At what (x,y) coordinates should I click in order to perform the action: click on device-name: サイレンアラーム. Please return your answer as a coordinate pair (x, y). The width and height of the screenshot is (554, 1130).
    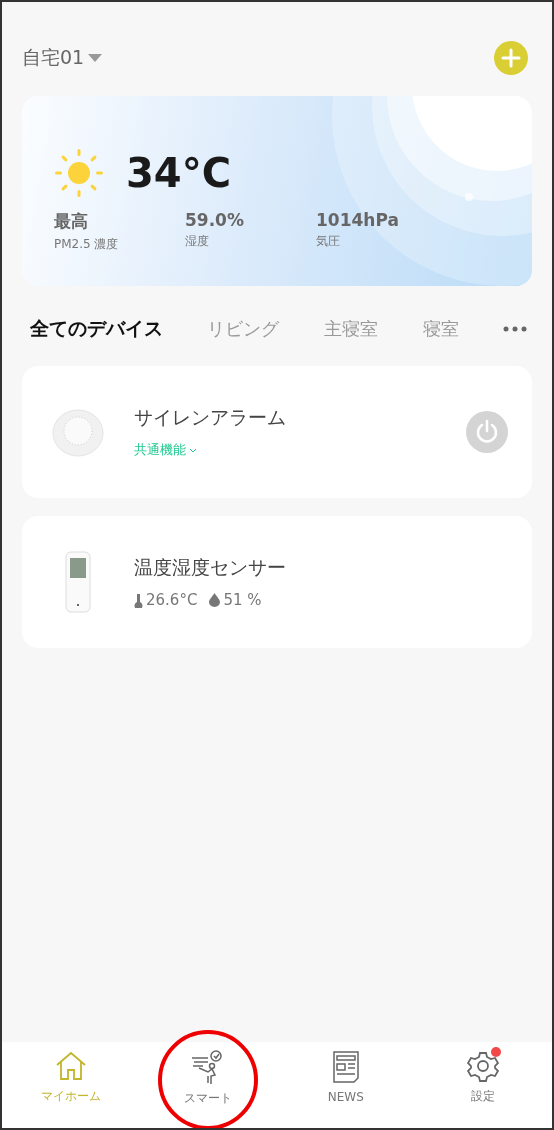
    Looking at the image, I should click on (210, 417).